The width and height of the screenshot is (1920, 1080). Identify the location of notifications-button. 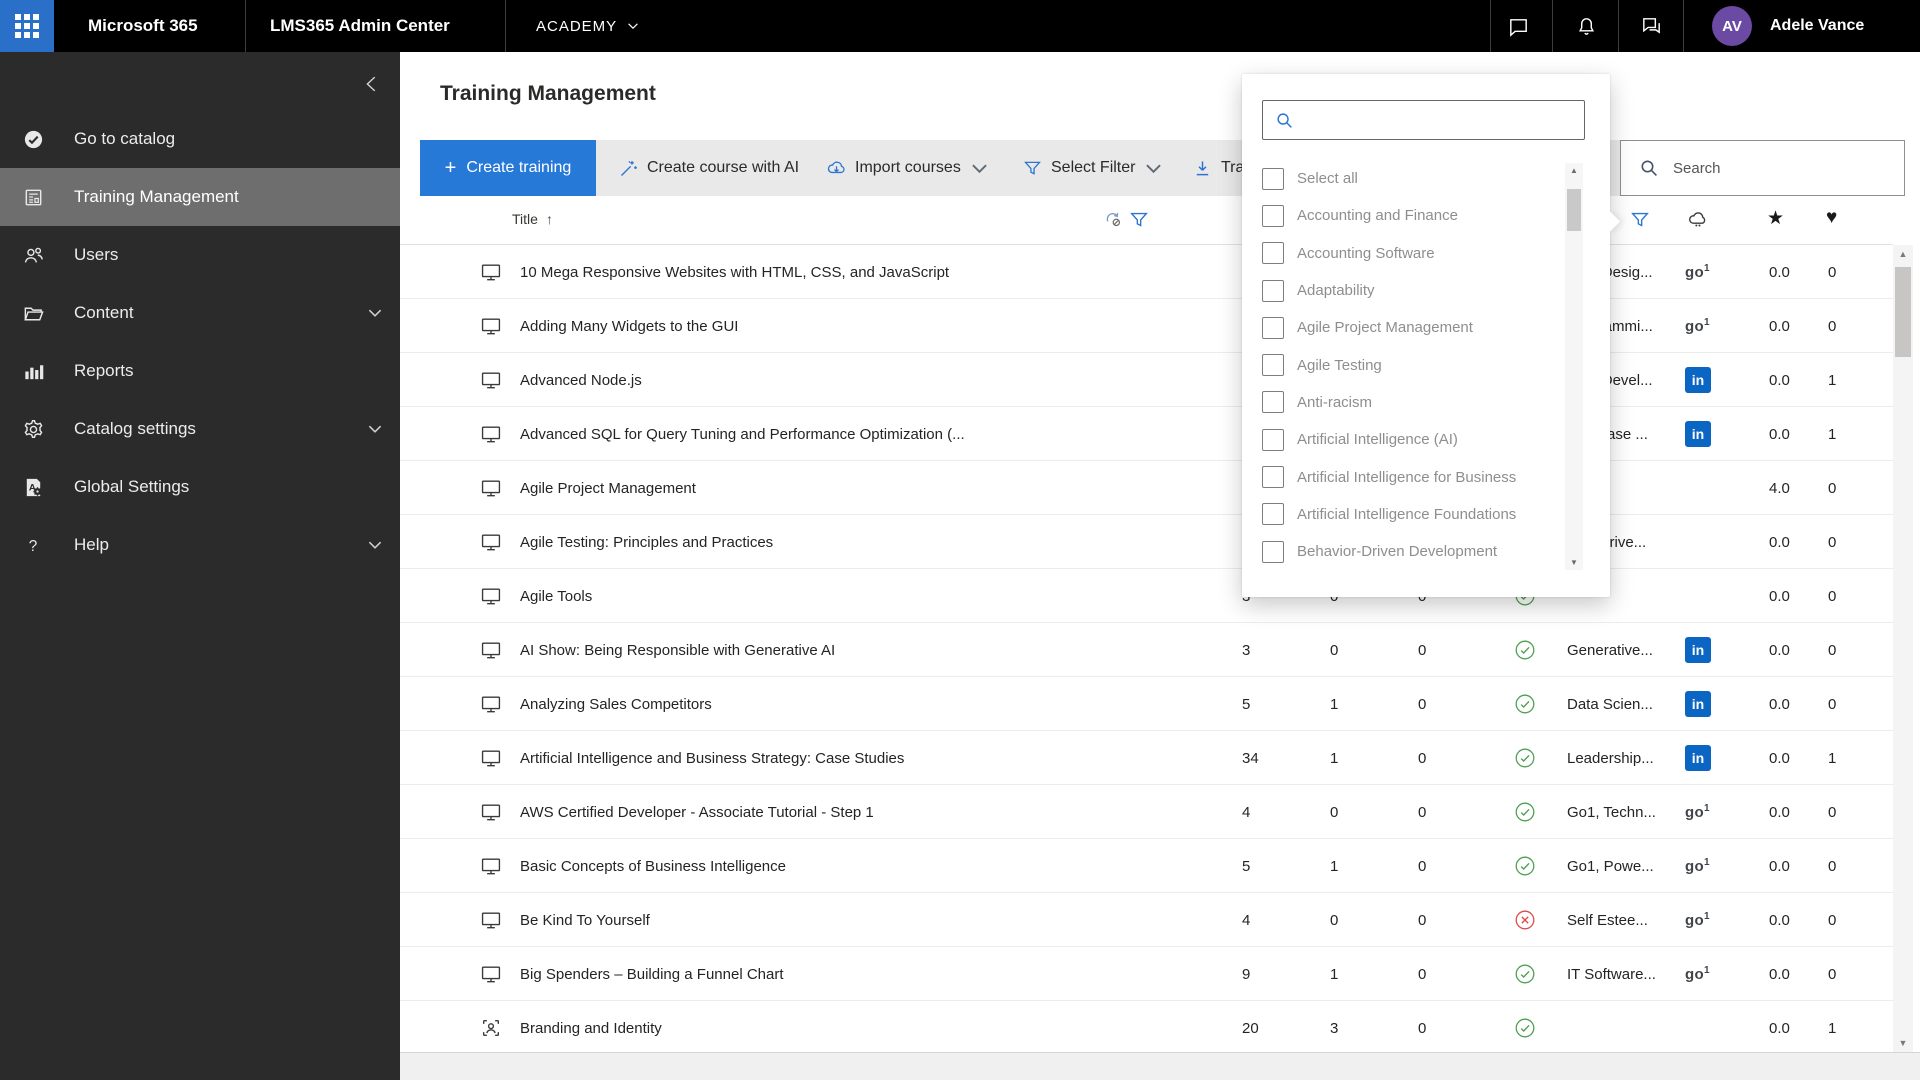
(1586, 26).